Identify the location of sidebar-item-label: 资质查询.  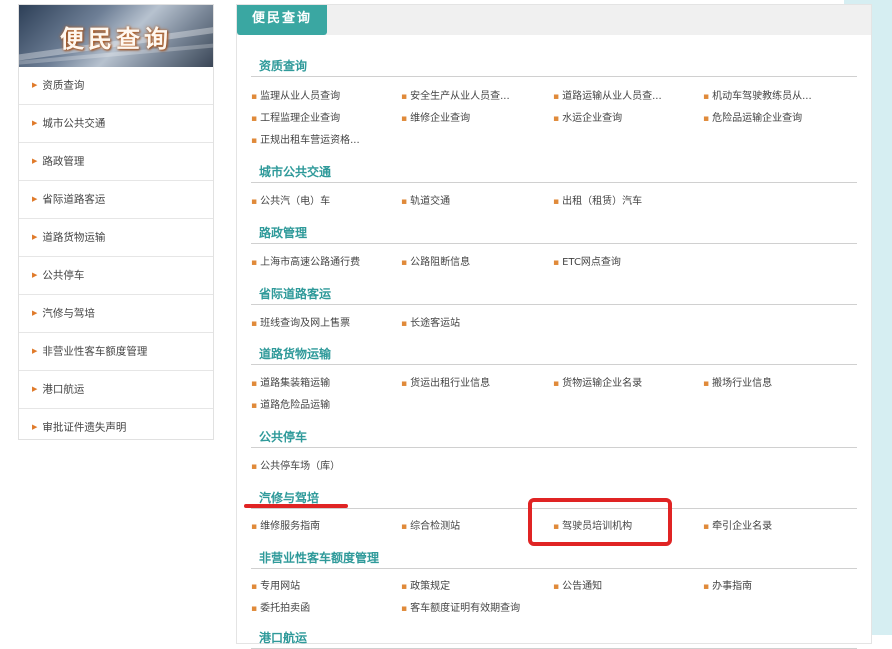
(63, 85).